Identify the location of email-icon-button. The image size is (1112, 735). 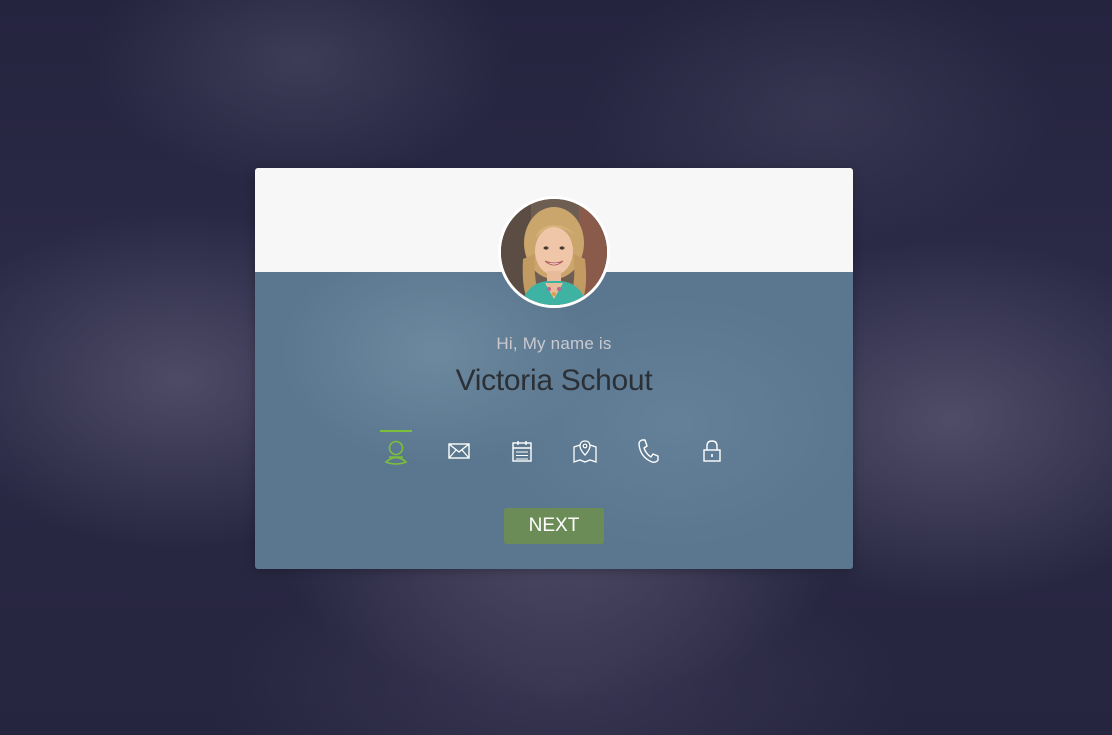
(459, 451).